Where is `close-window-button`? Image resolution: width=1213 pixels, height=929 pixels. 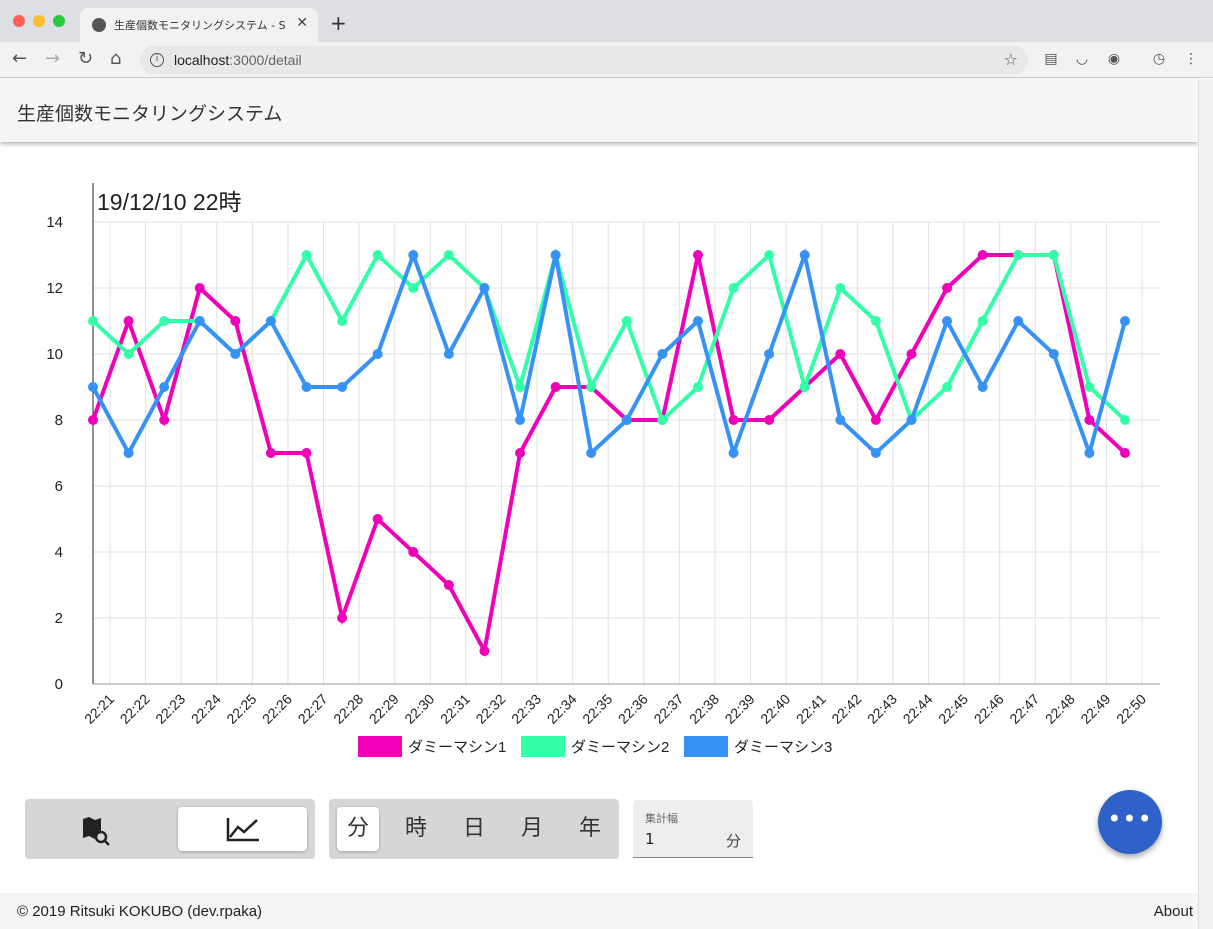 close-window-button is located at coordinates (19, 21).